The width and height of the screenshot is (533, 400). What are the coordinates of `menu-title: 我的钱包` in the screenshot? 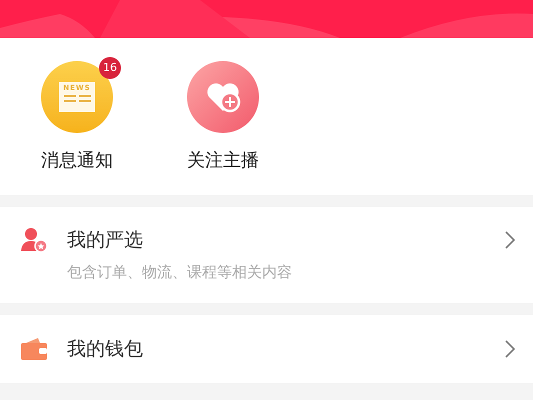 It's located at (105, 349).